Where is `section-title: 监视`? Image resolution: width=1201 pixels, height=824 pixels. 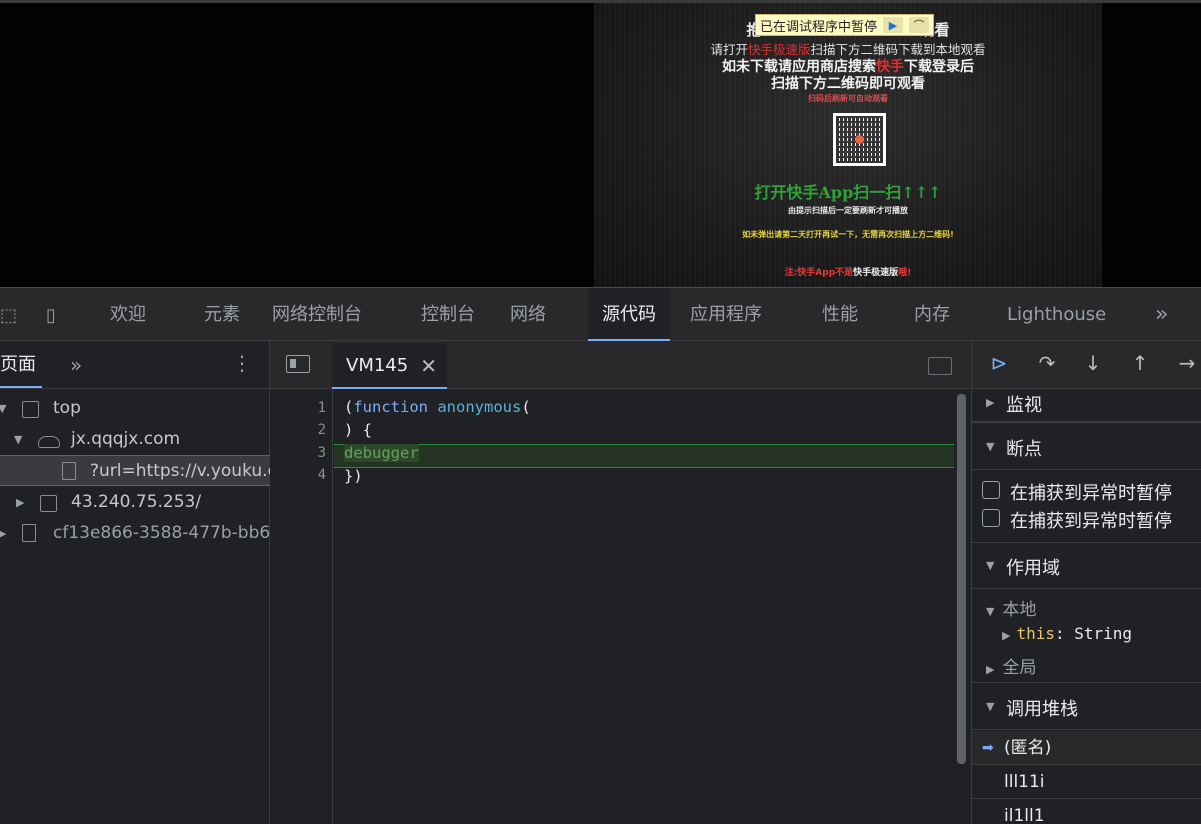 section-title: 监视 is located at coordinates (1024, 405).